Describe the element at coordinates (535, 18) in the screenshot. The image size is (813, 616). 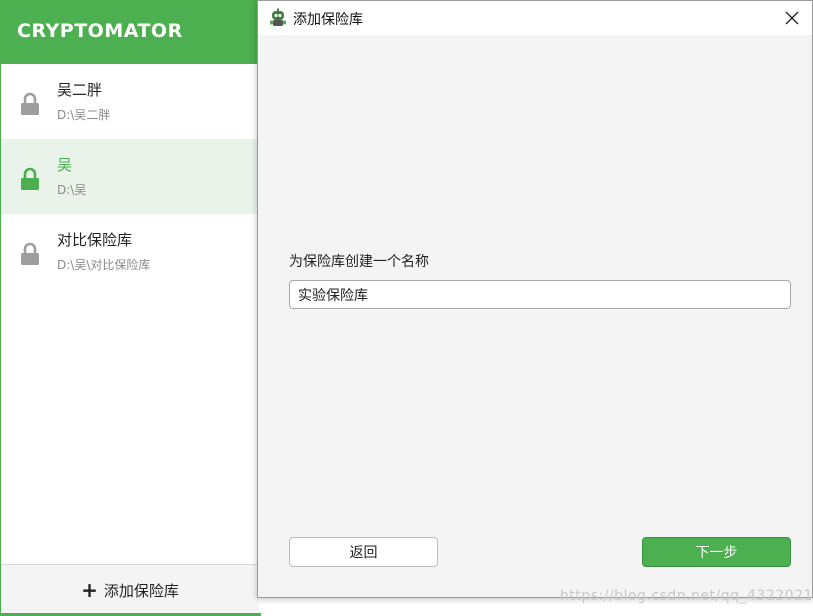
I see `dialog-titlebar: 添加保险库` at that location.